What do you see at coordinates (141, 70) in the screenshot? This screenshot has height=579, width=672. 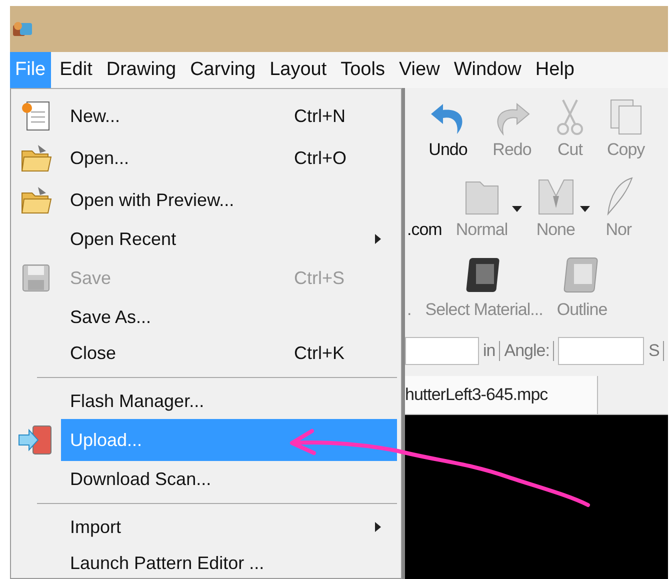 I see `menu-item: Drawing` at bounding box center [141, 70].